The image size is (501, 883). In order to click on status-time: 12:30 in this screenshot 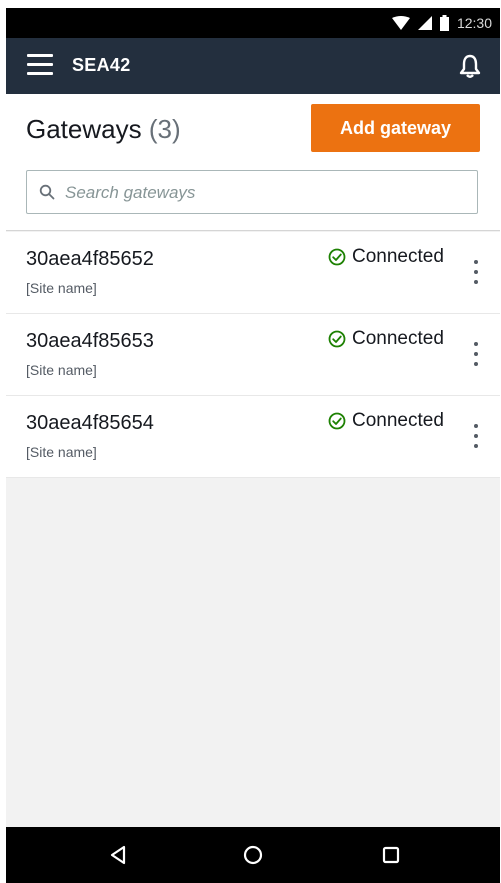, I will do `click(474, 23)`.